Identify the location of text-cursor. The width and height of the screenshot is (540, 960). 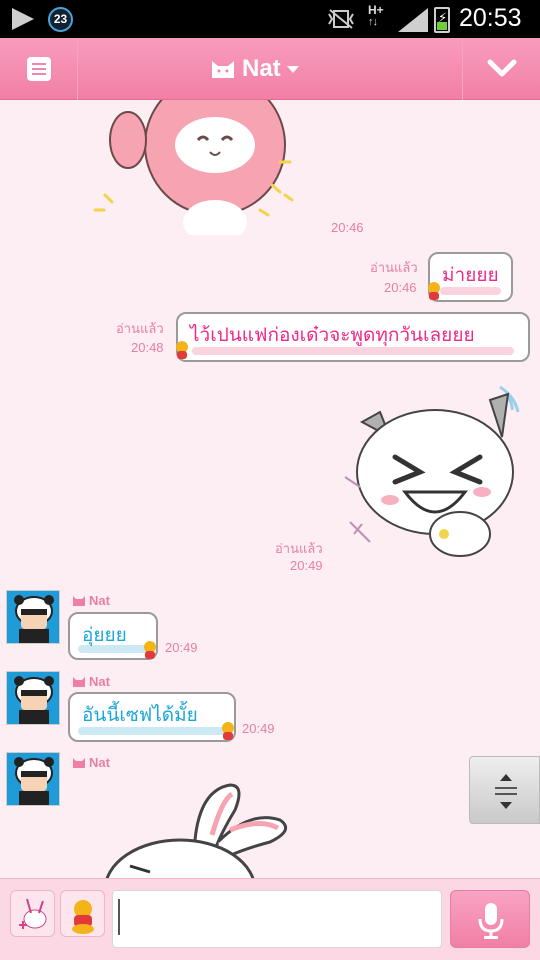
(119, 917).